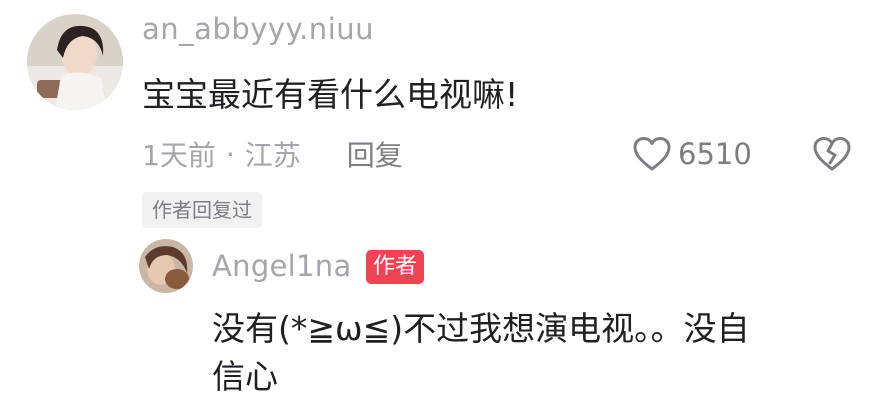 Image resolution: width=879 pixels, height=410 pixels. I want to click on reply-avatar, so click(166, 266).